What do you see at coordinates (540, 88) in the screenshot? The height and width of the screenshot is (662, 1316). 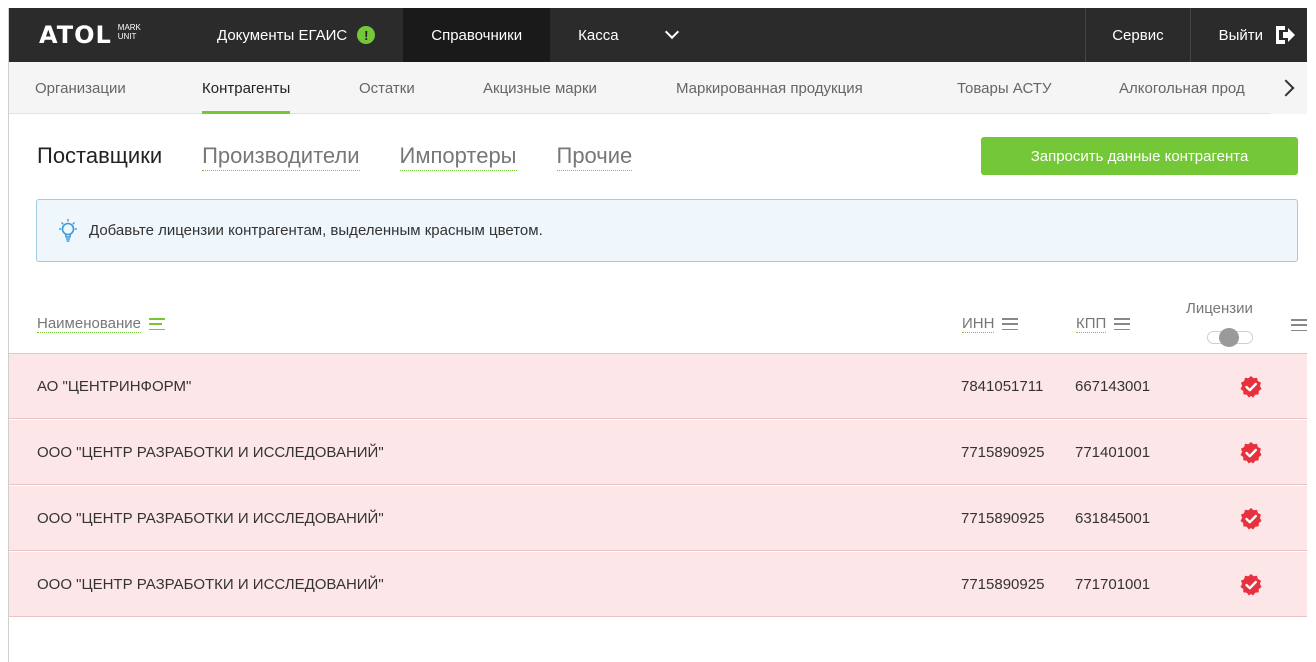 I see `subnav-excise-stamps: Акцизные марки` at bounding box center [540, 88].